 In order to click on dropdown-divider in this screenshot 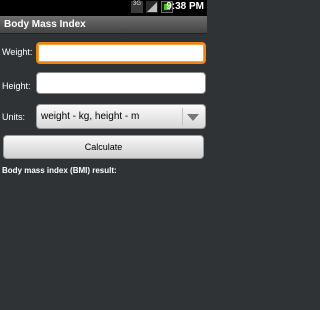, I will do `click(182, 116)`.